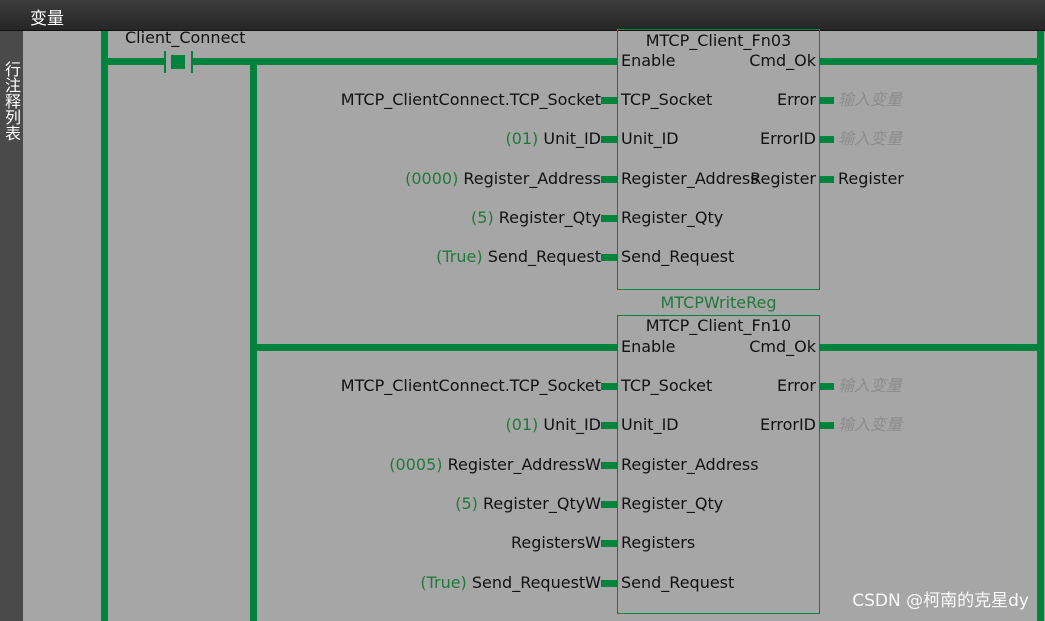  What do you see at coordinates (609, 139) in the screenshot?
I see `fb1-in-unitid-pin-stub` at bounding box center [609, 139].